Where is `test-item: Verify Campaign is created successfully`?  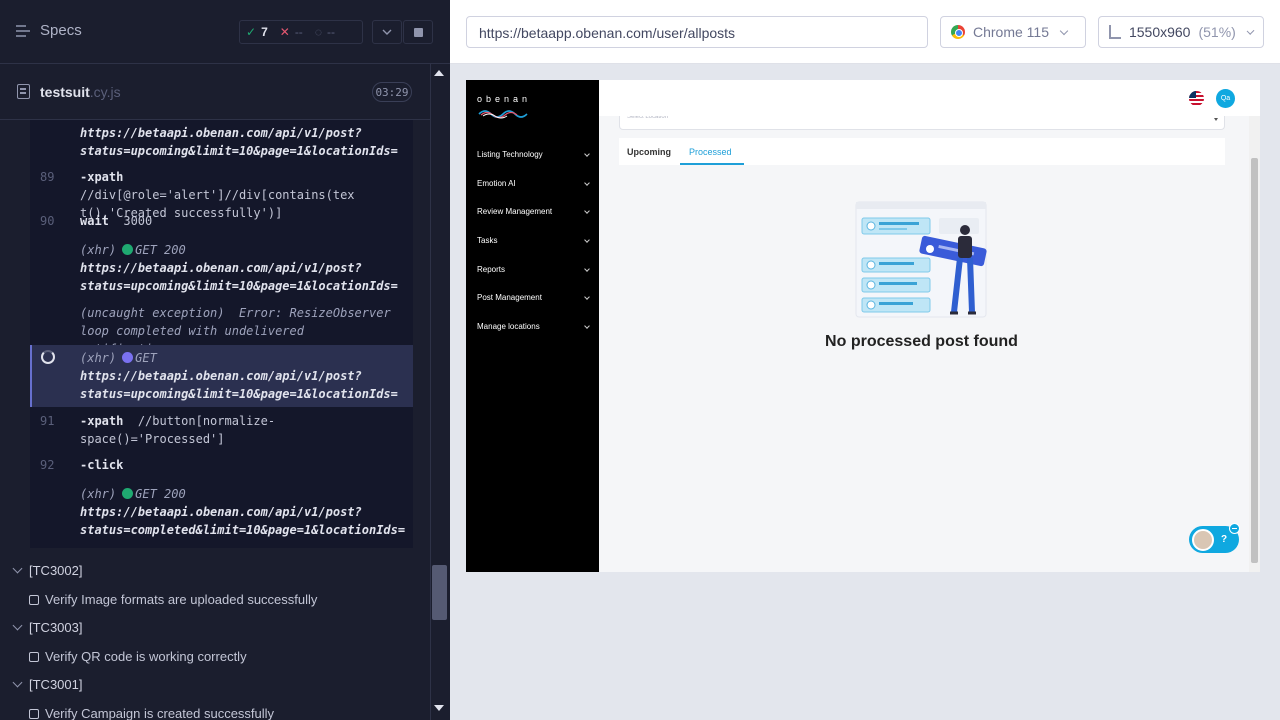 test-item: Verify Campaign is created successfully is located at coordinates (151, 713).